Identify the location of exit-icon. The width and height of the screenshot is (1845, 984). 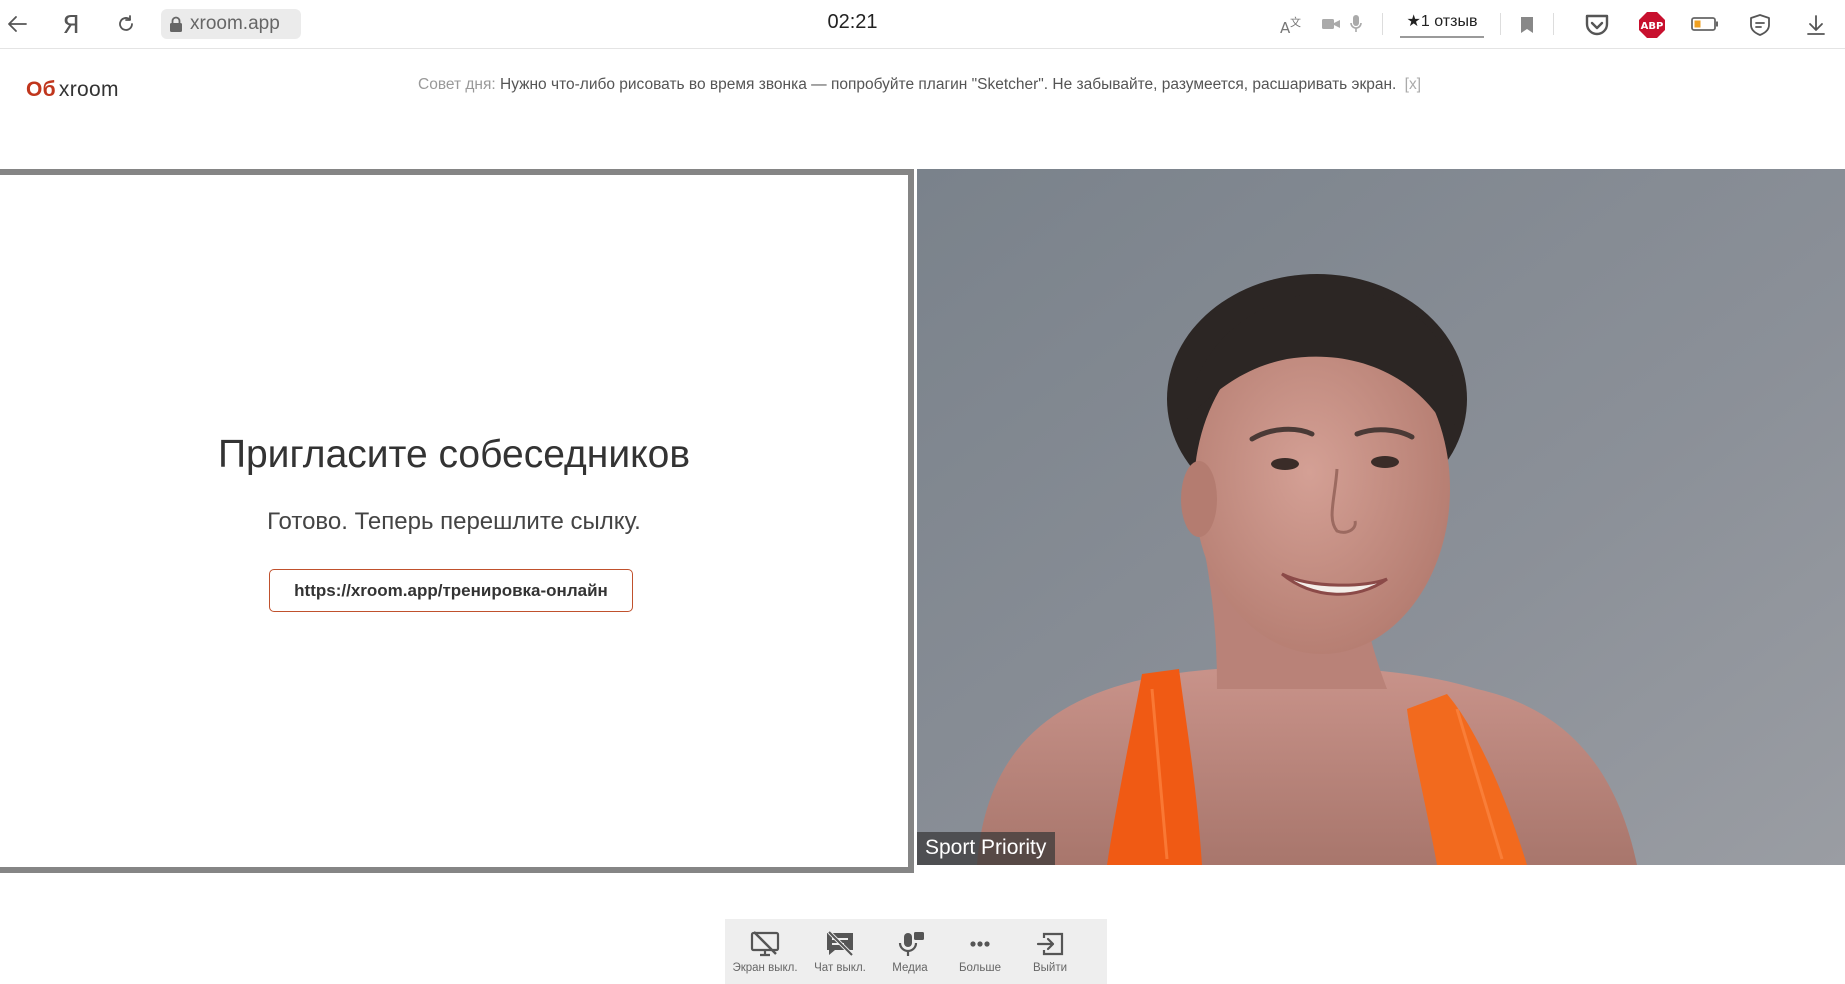
(1050, 944).